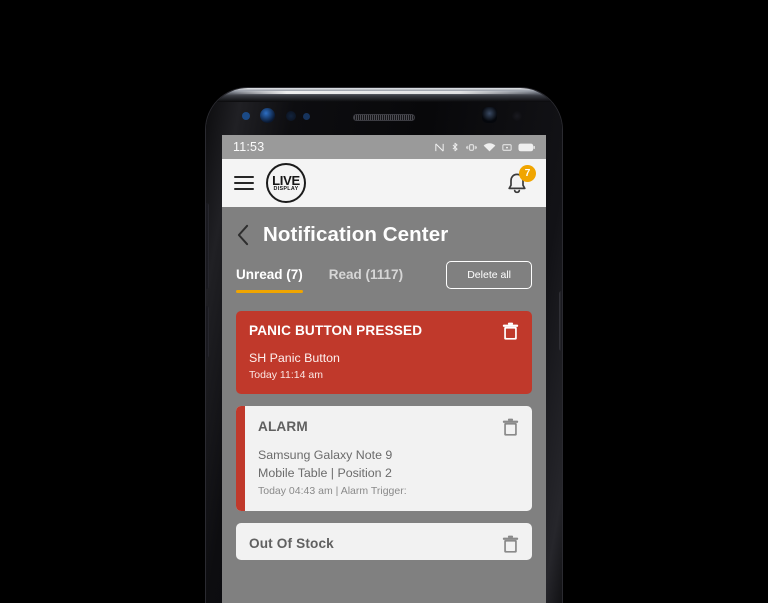 This screenshot has width=768, height=603. Describe the element at coordinates (489, 275) in the screenshot. I see `delete-all-button: Delete all` at that location.